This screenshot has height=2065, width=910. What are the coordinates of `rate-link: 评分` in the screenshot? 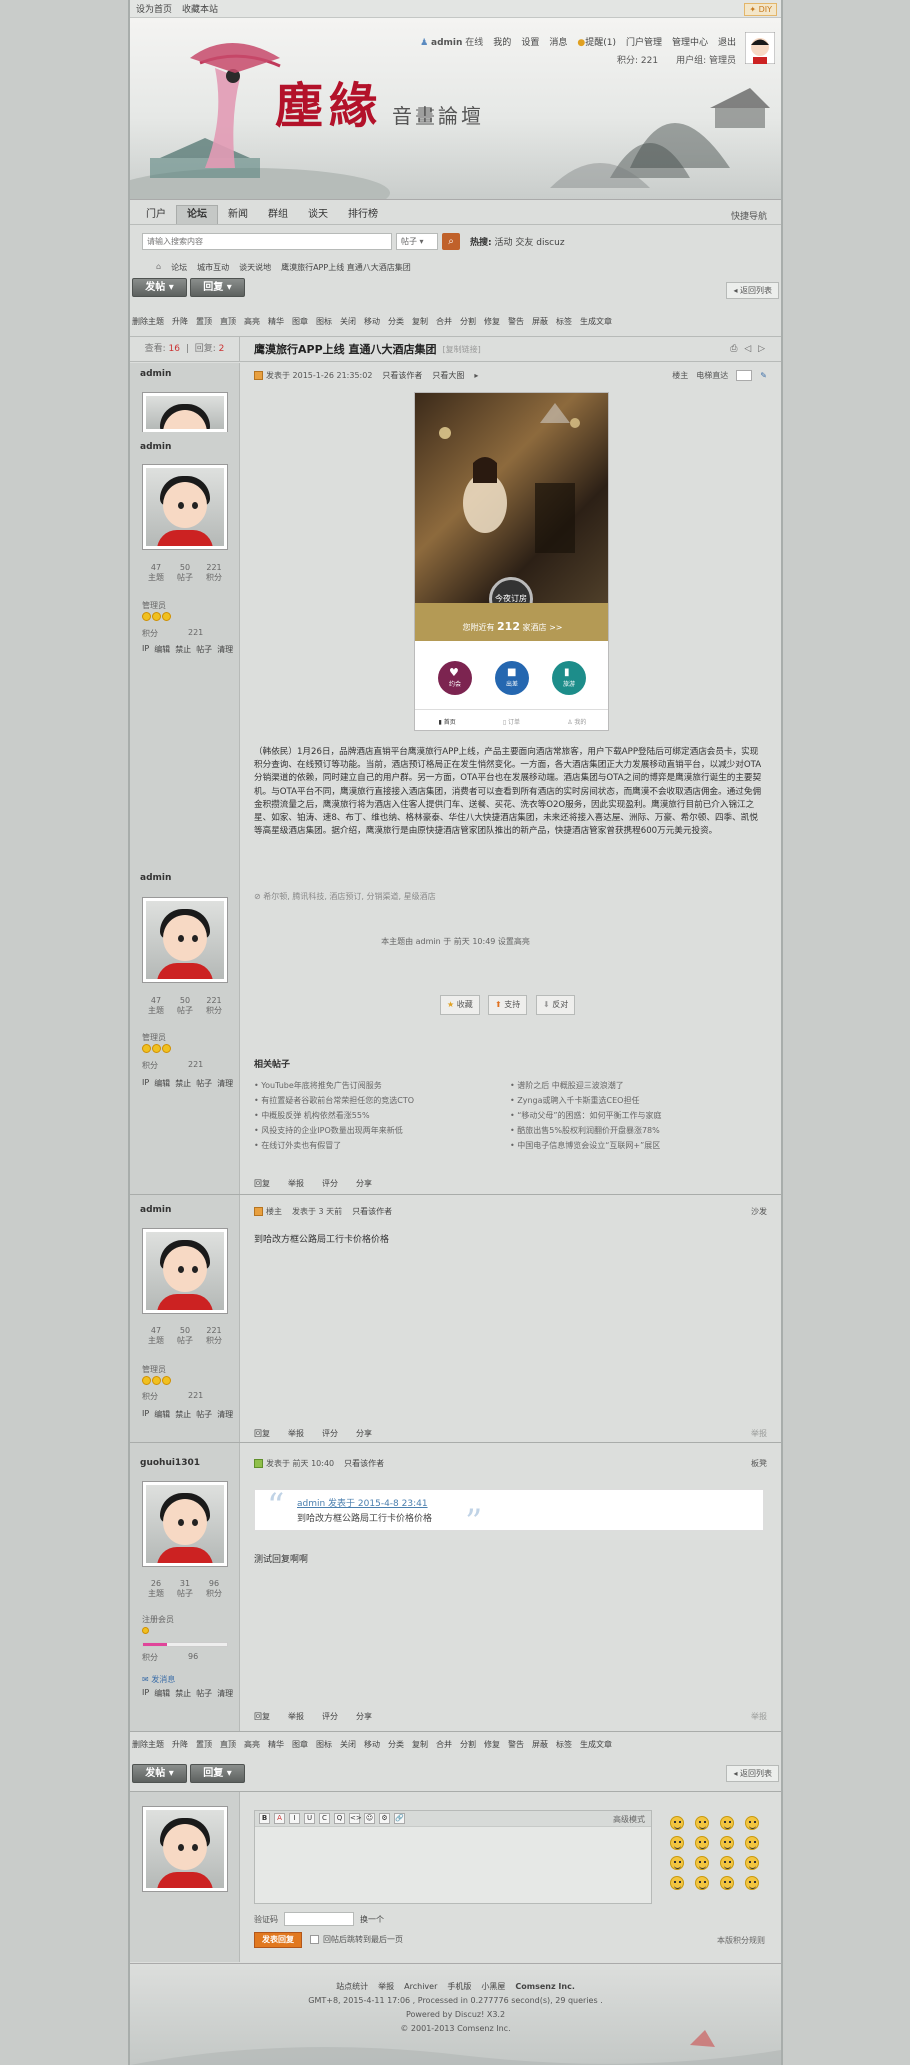 It's located at (330, 1183).